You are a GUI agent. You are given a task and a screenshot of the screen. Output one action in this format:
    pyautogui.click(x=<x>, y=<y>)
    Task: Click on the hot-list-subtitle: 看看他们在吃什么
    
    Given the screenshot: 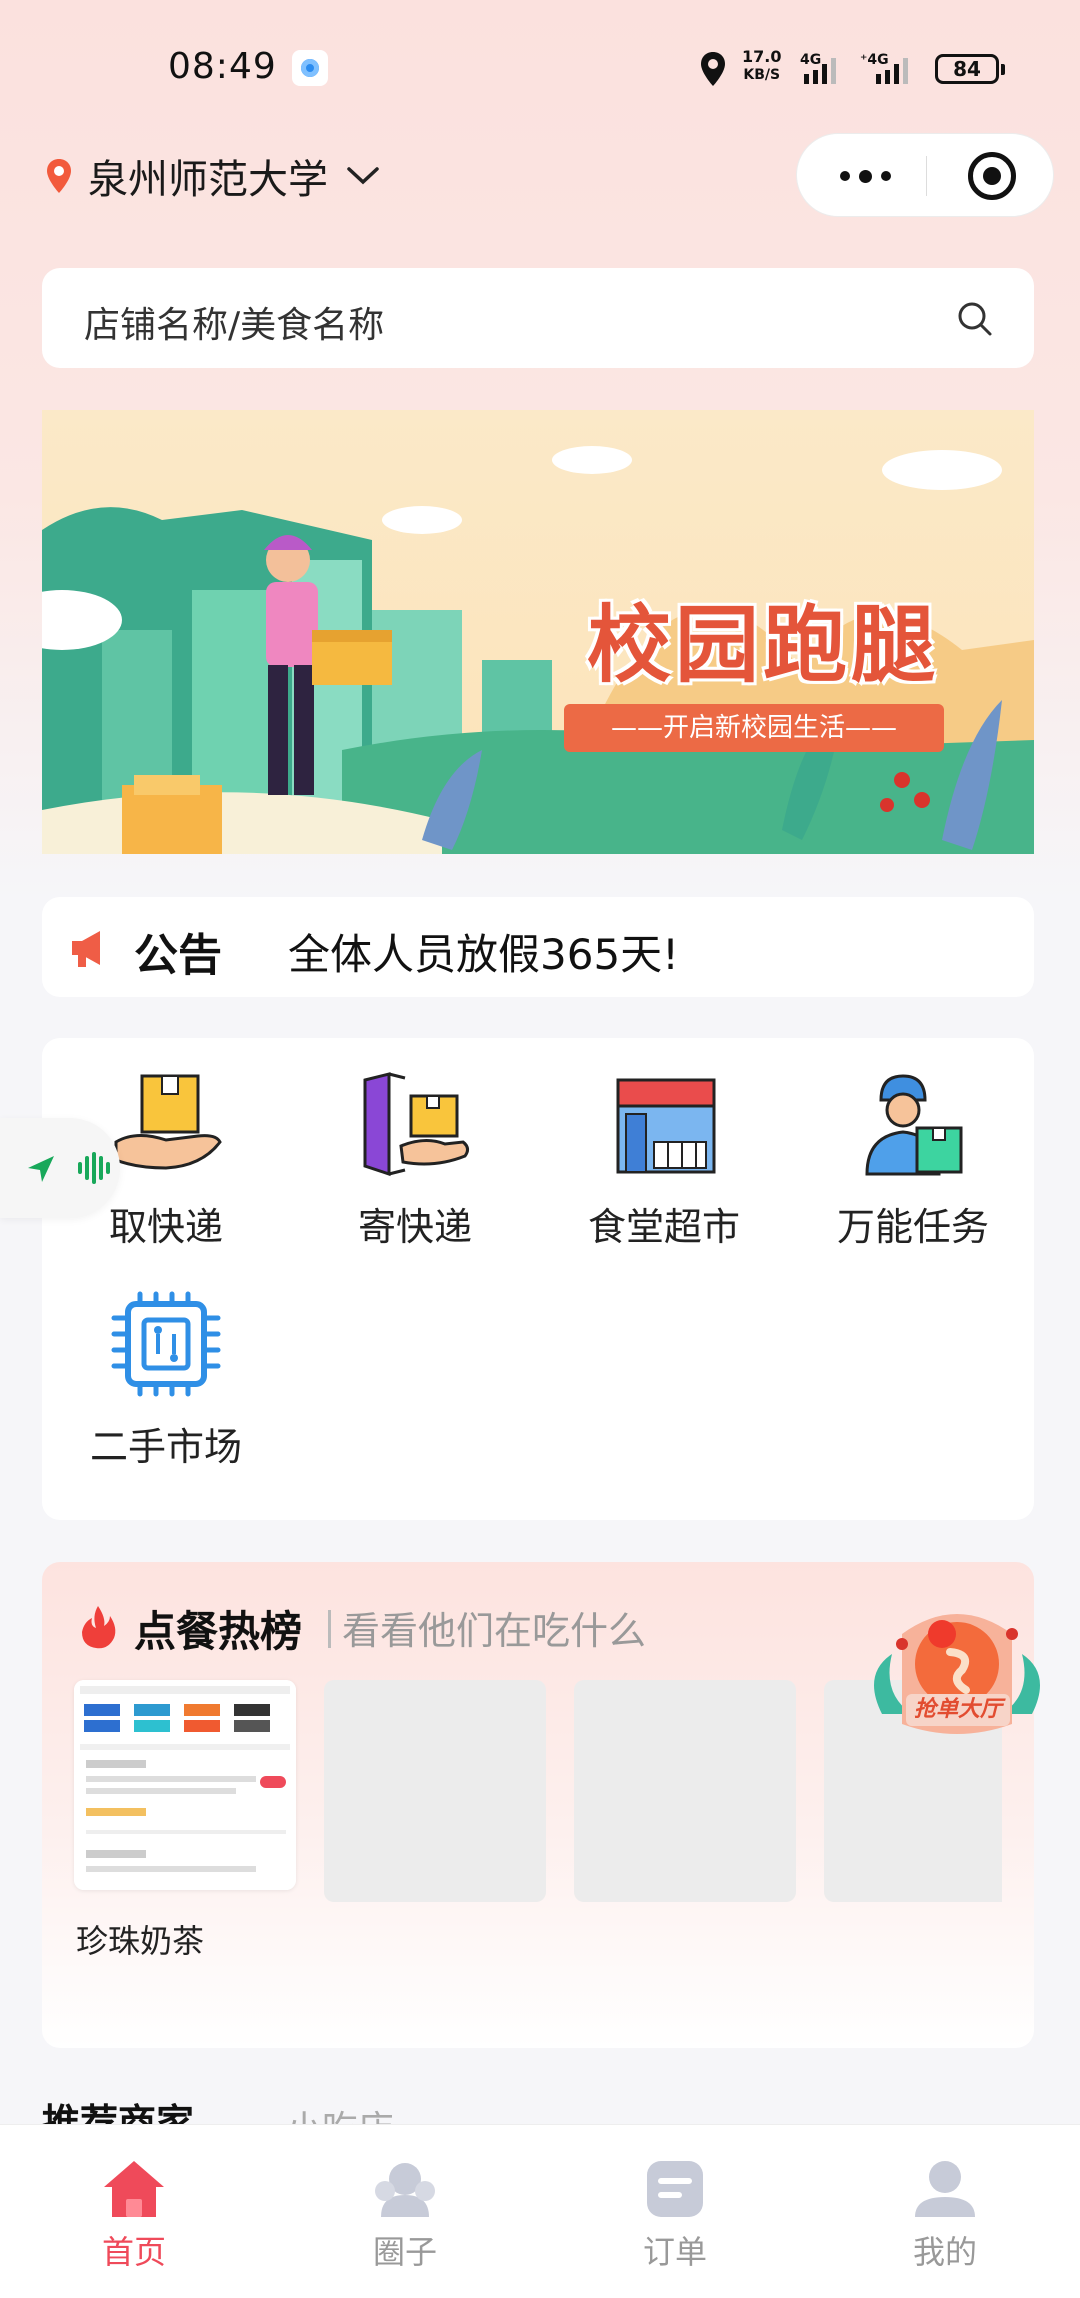 What is the action you would take?
    pyautogui.click(x=494, y=1631)
    